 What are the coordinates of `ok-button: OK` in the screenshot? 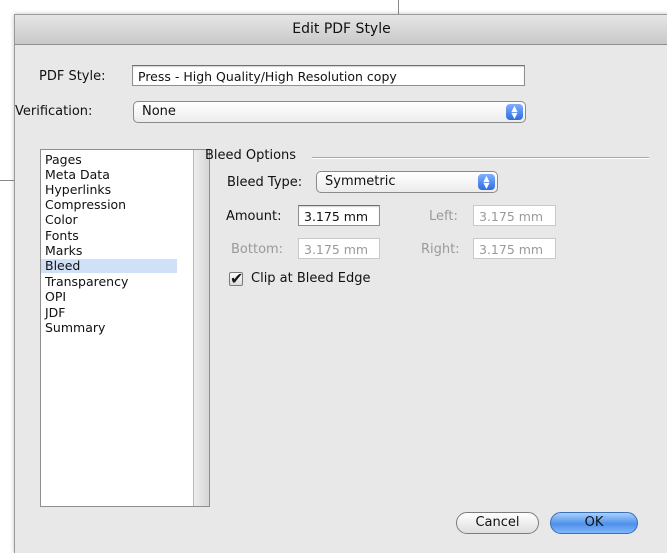 It's located at (594, 523).